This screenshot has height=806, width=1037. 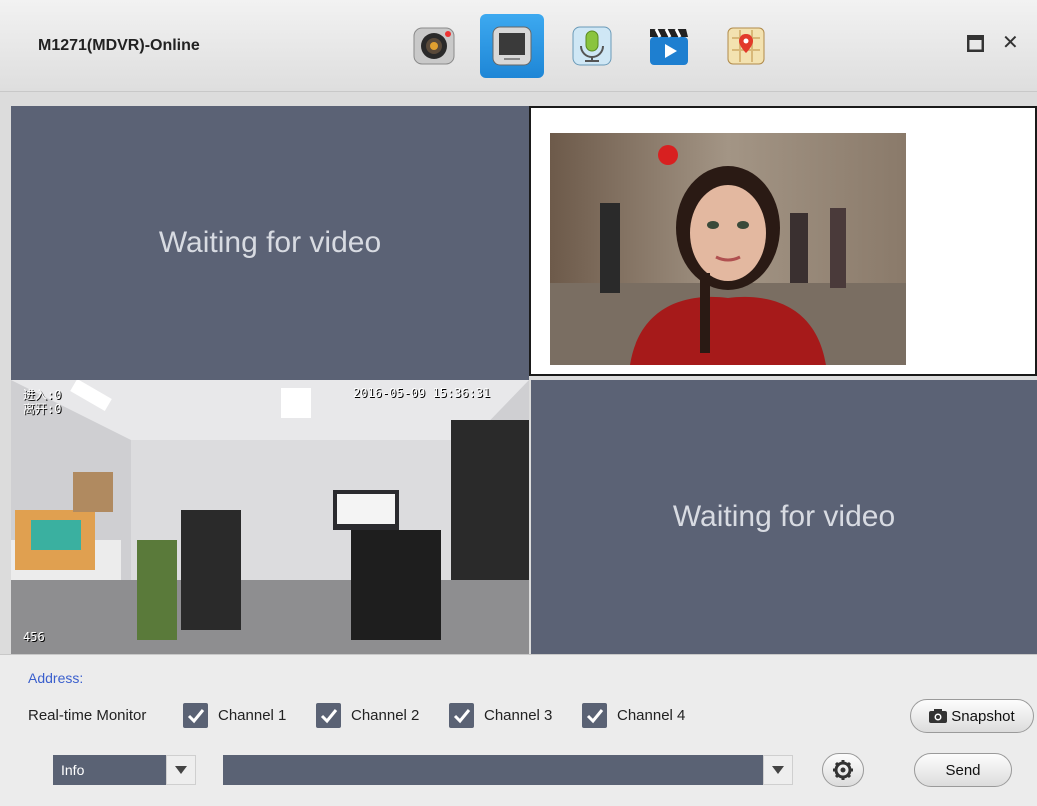 I want to click on maximize-icon: 🗖, so click(x=975, y=47).